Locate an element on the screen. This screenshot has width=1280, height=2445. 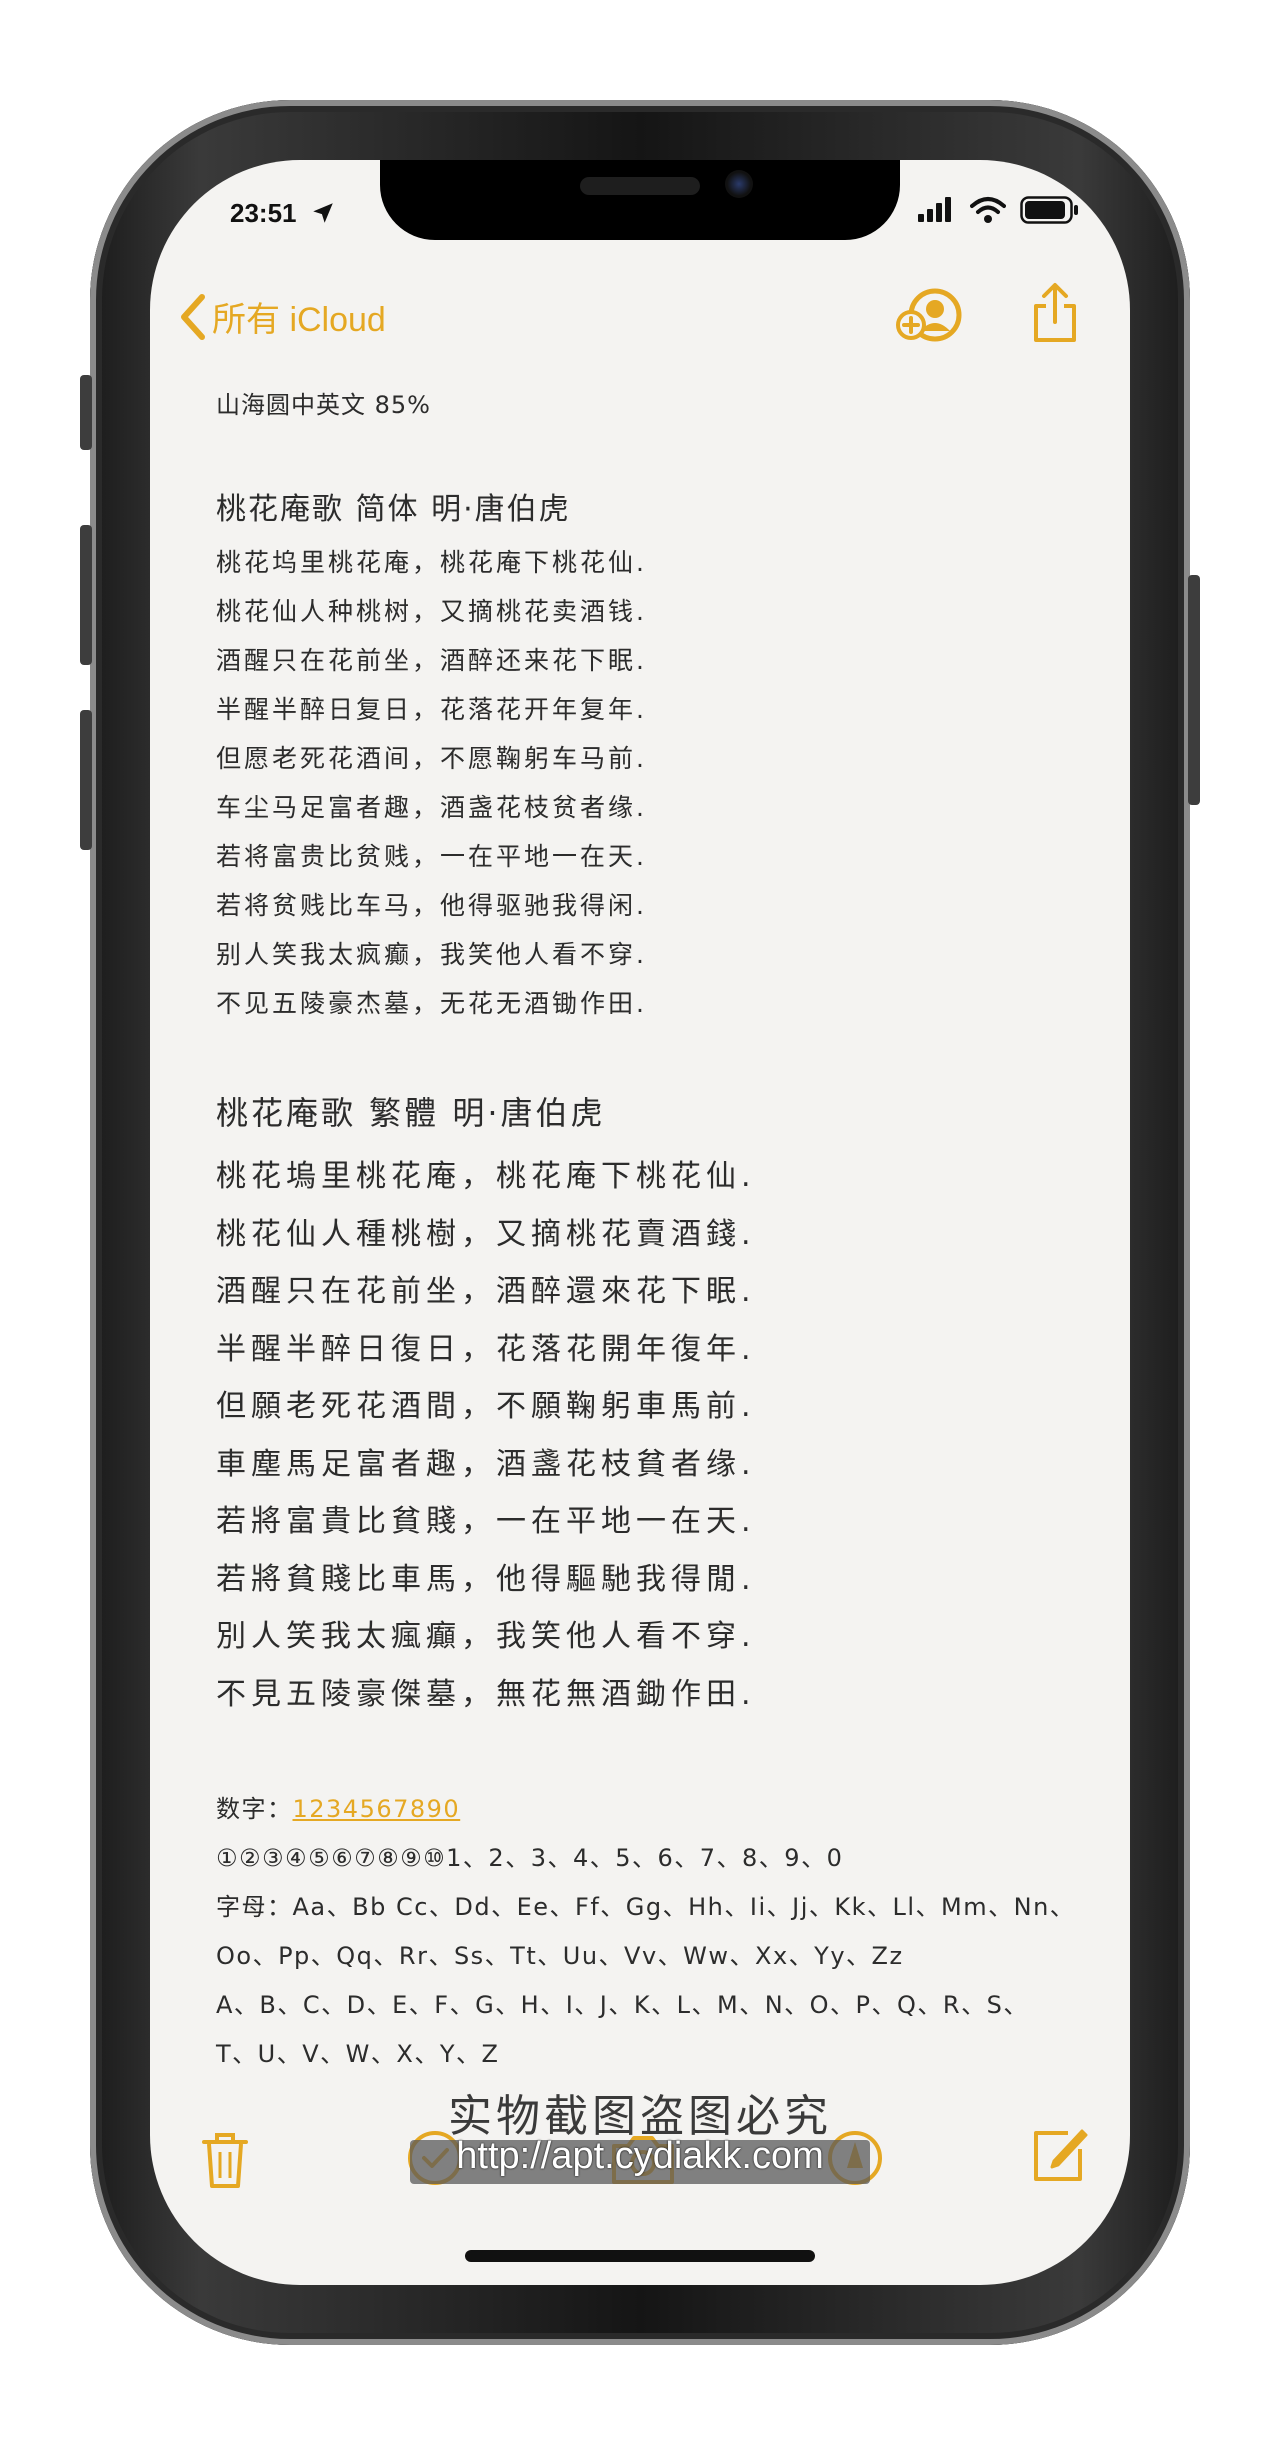
poem-line: 若将贫贱比车马，他得驱驰我得闲. is located at coordinates (431, 905).